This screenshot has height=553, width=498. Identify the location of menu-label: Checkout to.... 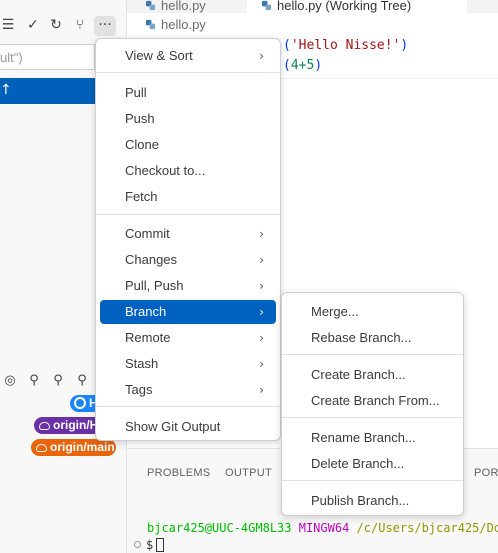
(165, 170).